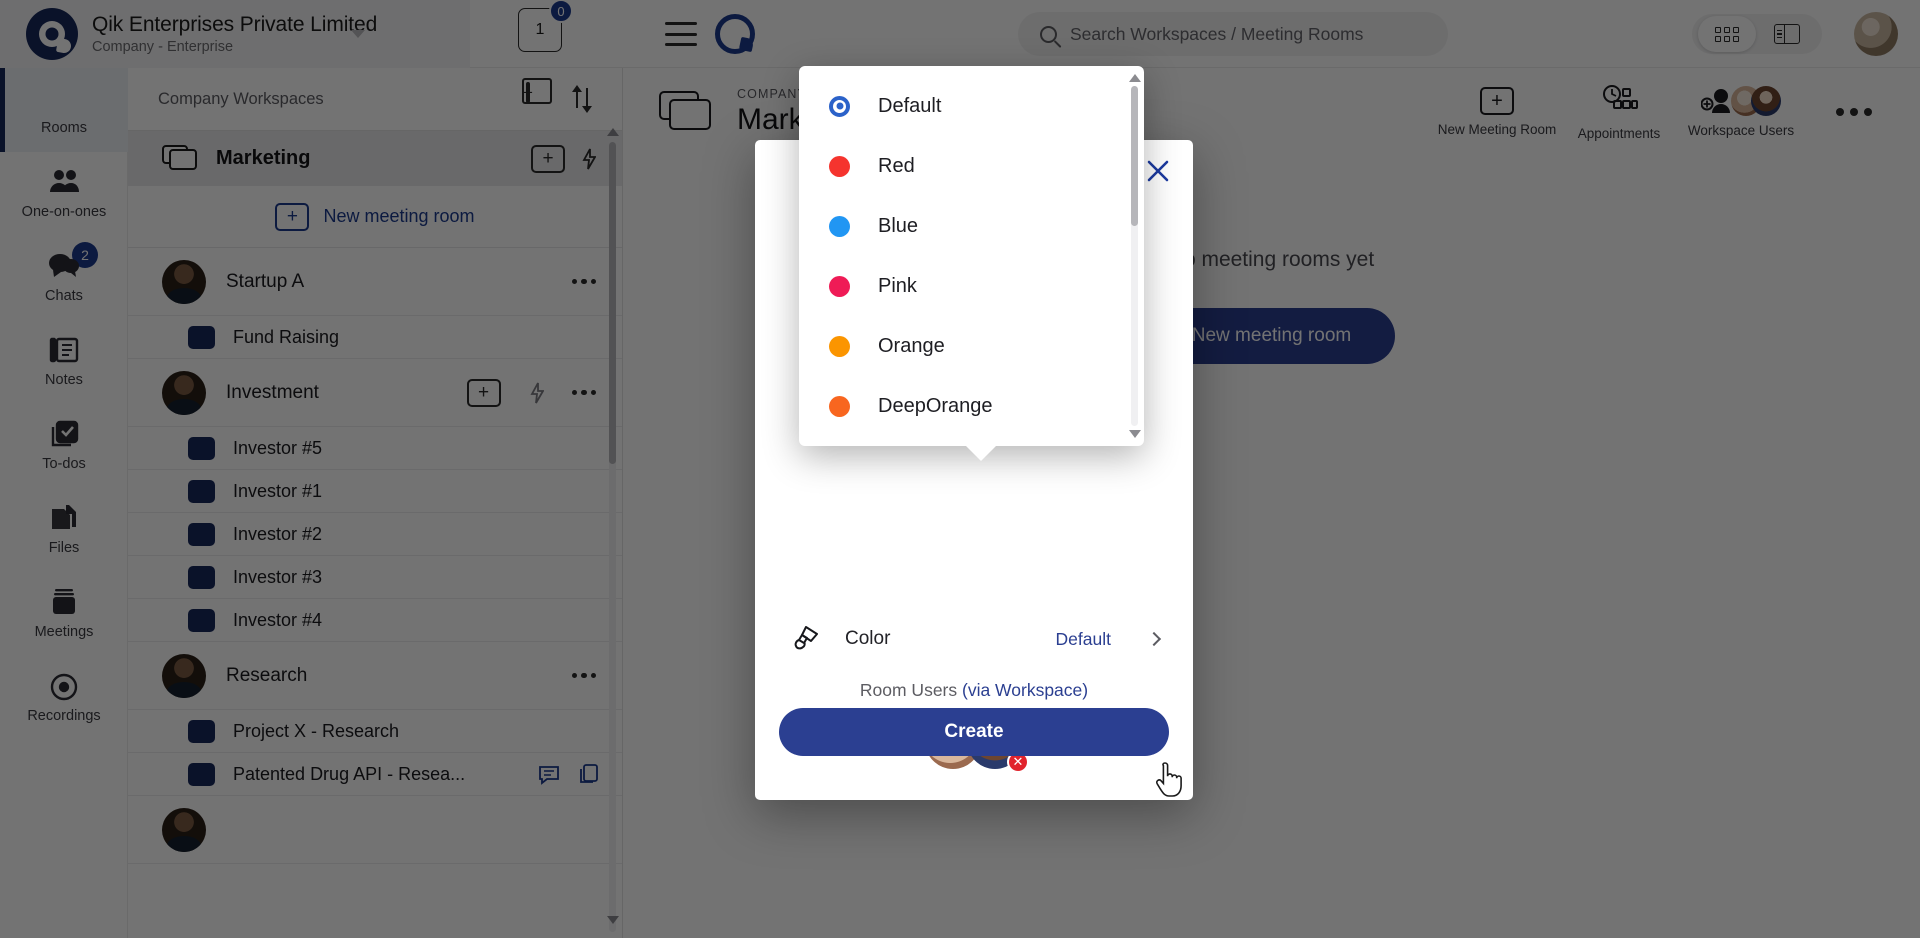 The width and height of the screenshot is (1920, 938). Describe the element at coordinates (1158, 171) in the screenshot. I see `close-icon` at that location.